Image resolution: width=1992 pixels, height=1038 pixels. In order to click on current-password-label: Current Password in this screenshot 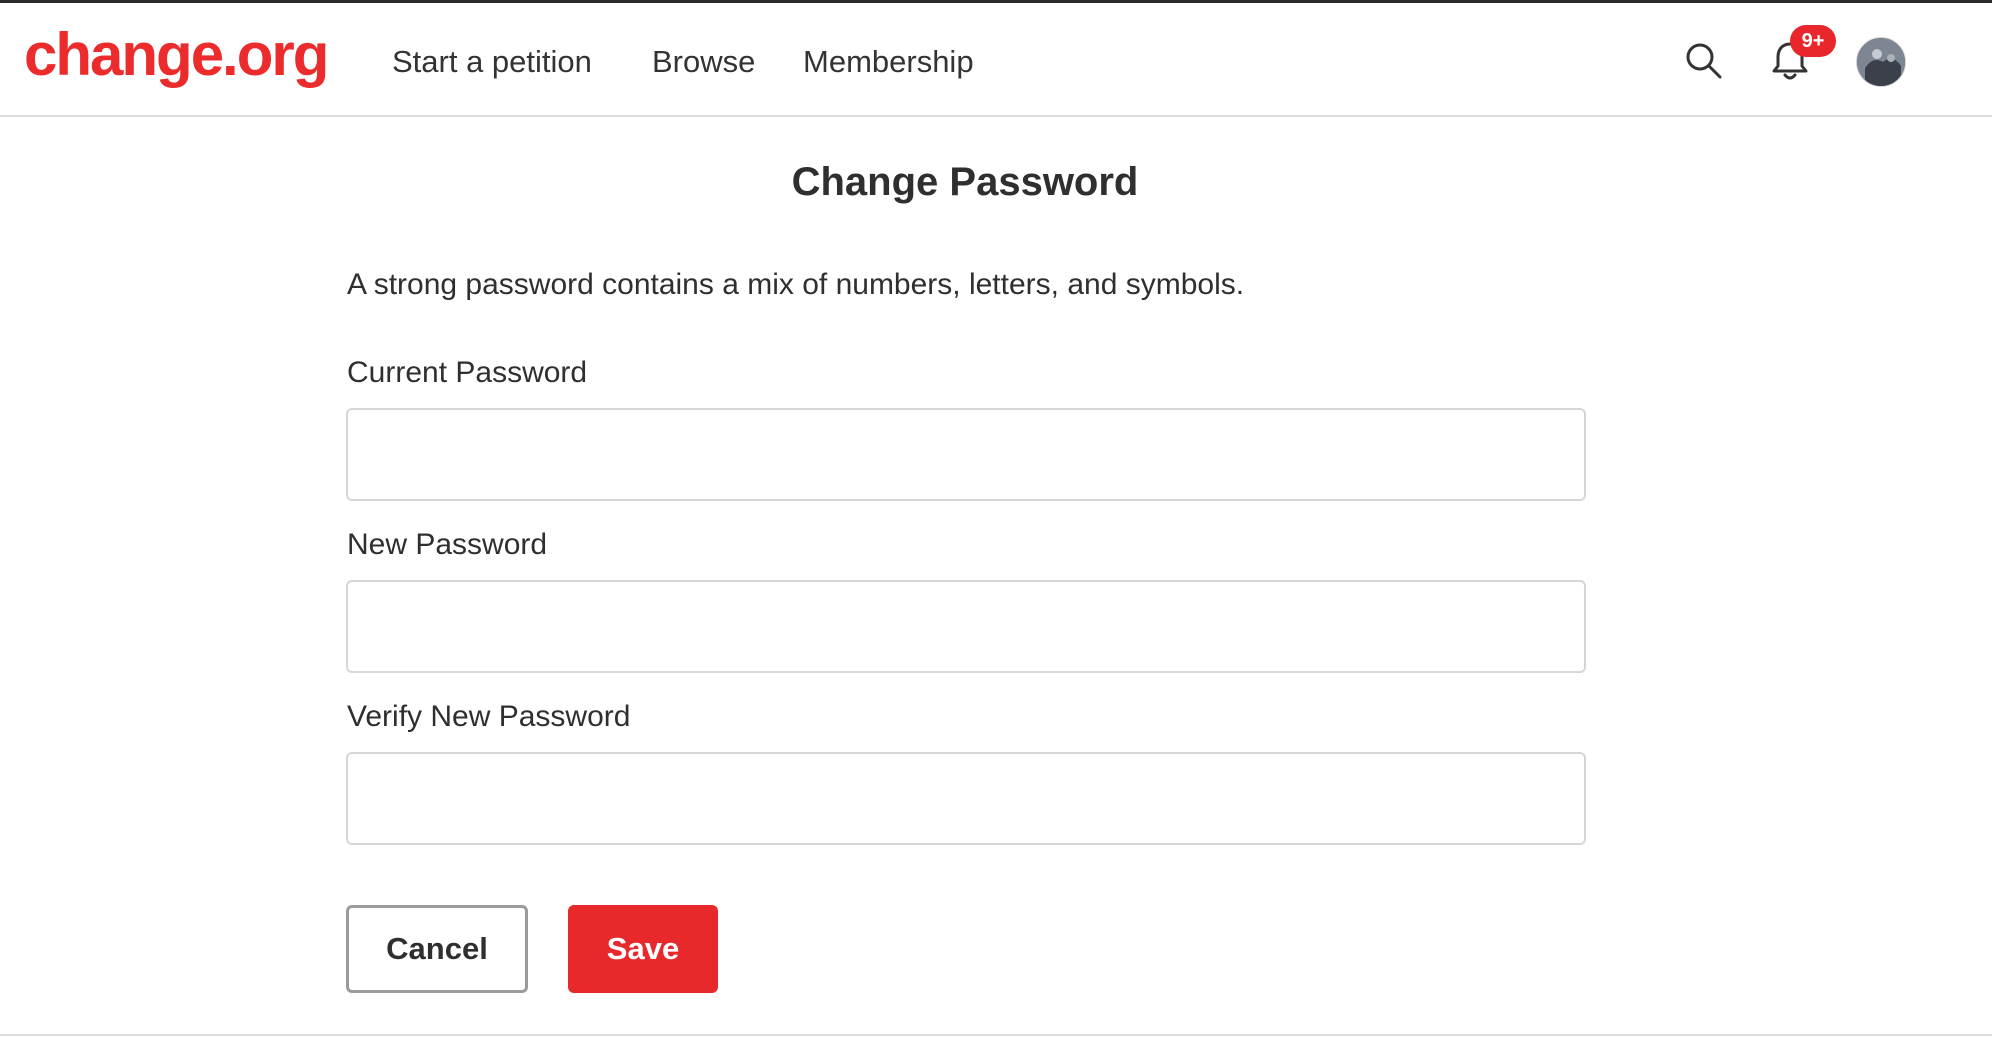, I will do `click(467, 372)`.